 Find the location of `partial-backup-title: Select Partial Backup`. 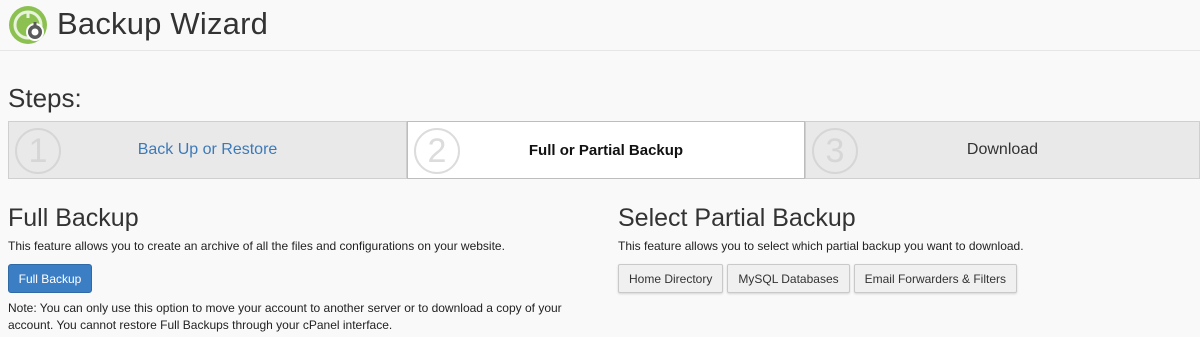

partial-backup-title: Select Partial Backup is located at coordinates (737, 218).